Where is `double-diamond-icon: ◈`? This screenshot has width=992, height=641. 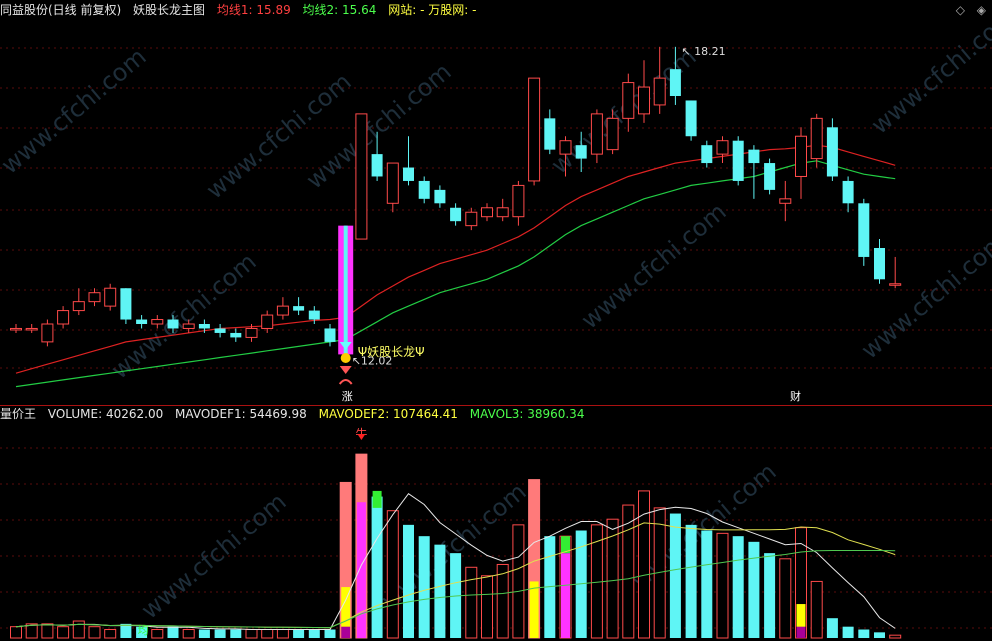
double-diamond-icon: ◈ is located at coordinates (981, 10).